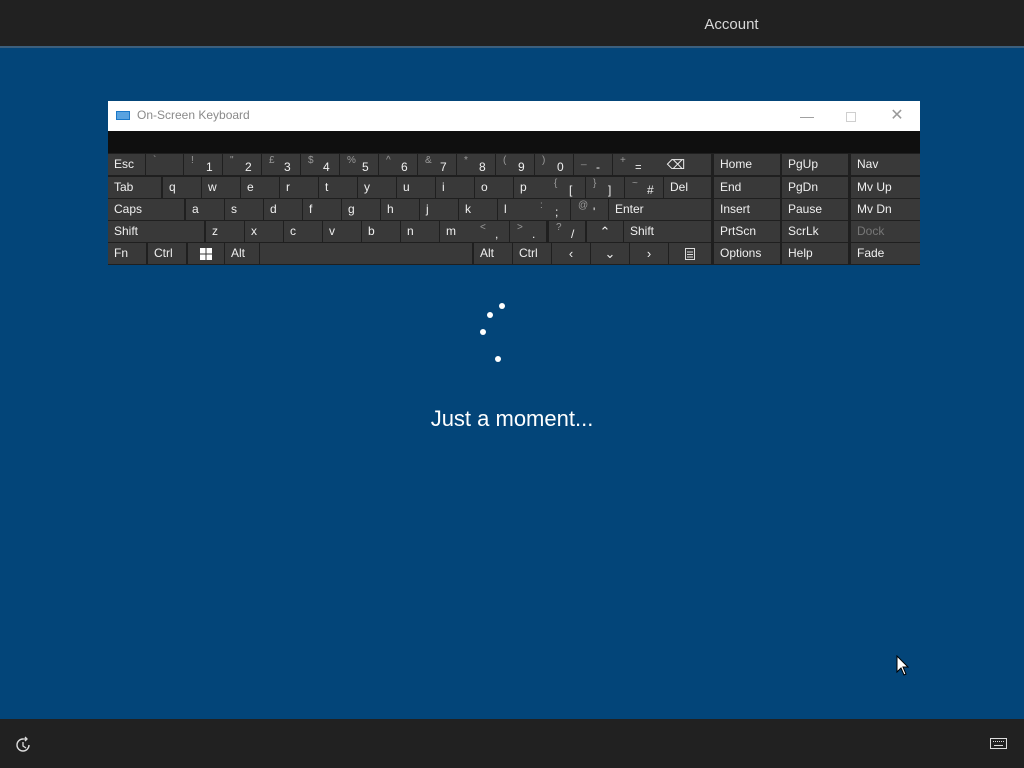 This screenshot has height=768, width=1024. Describe the element at coordinates (998, 743) in the screenshot. I see `keyboard-icon` at that location.